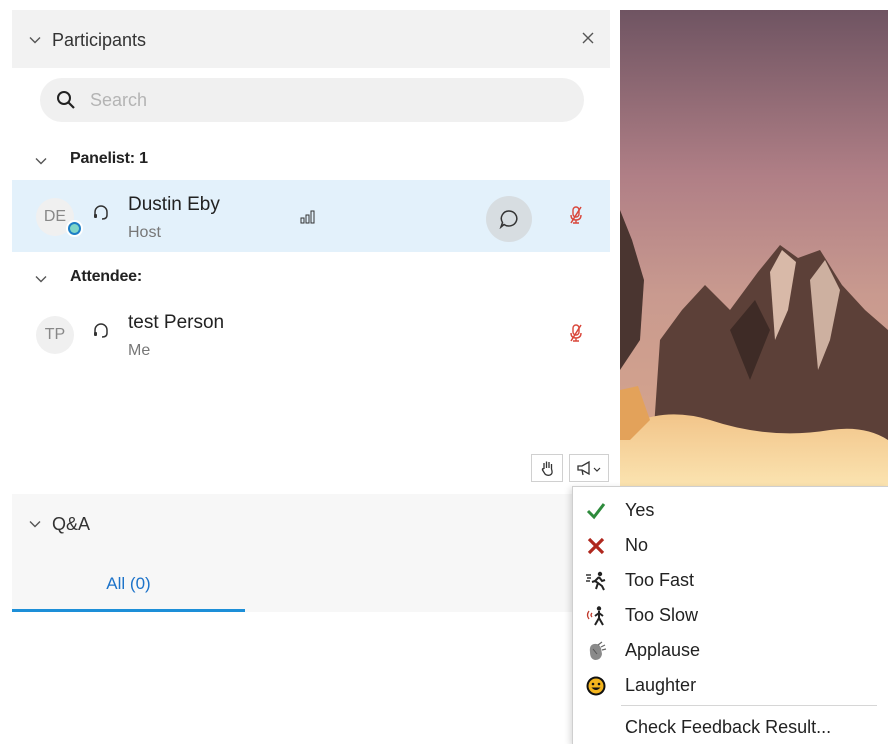 The image size is (888, 744). I want to click on participant-role: Host, so click(144, 232).